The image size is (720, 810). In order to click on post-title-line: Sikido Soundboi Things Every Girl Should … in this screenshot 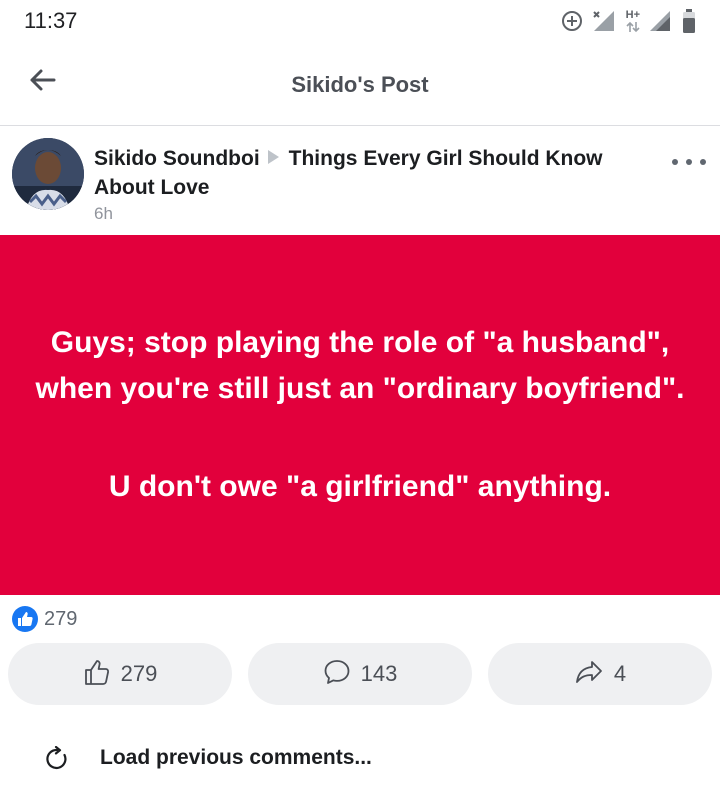, I will do `click(374, 173)`.